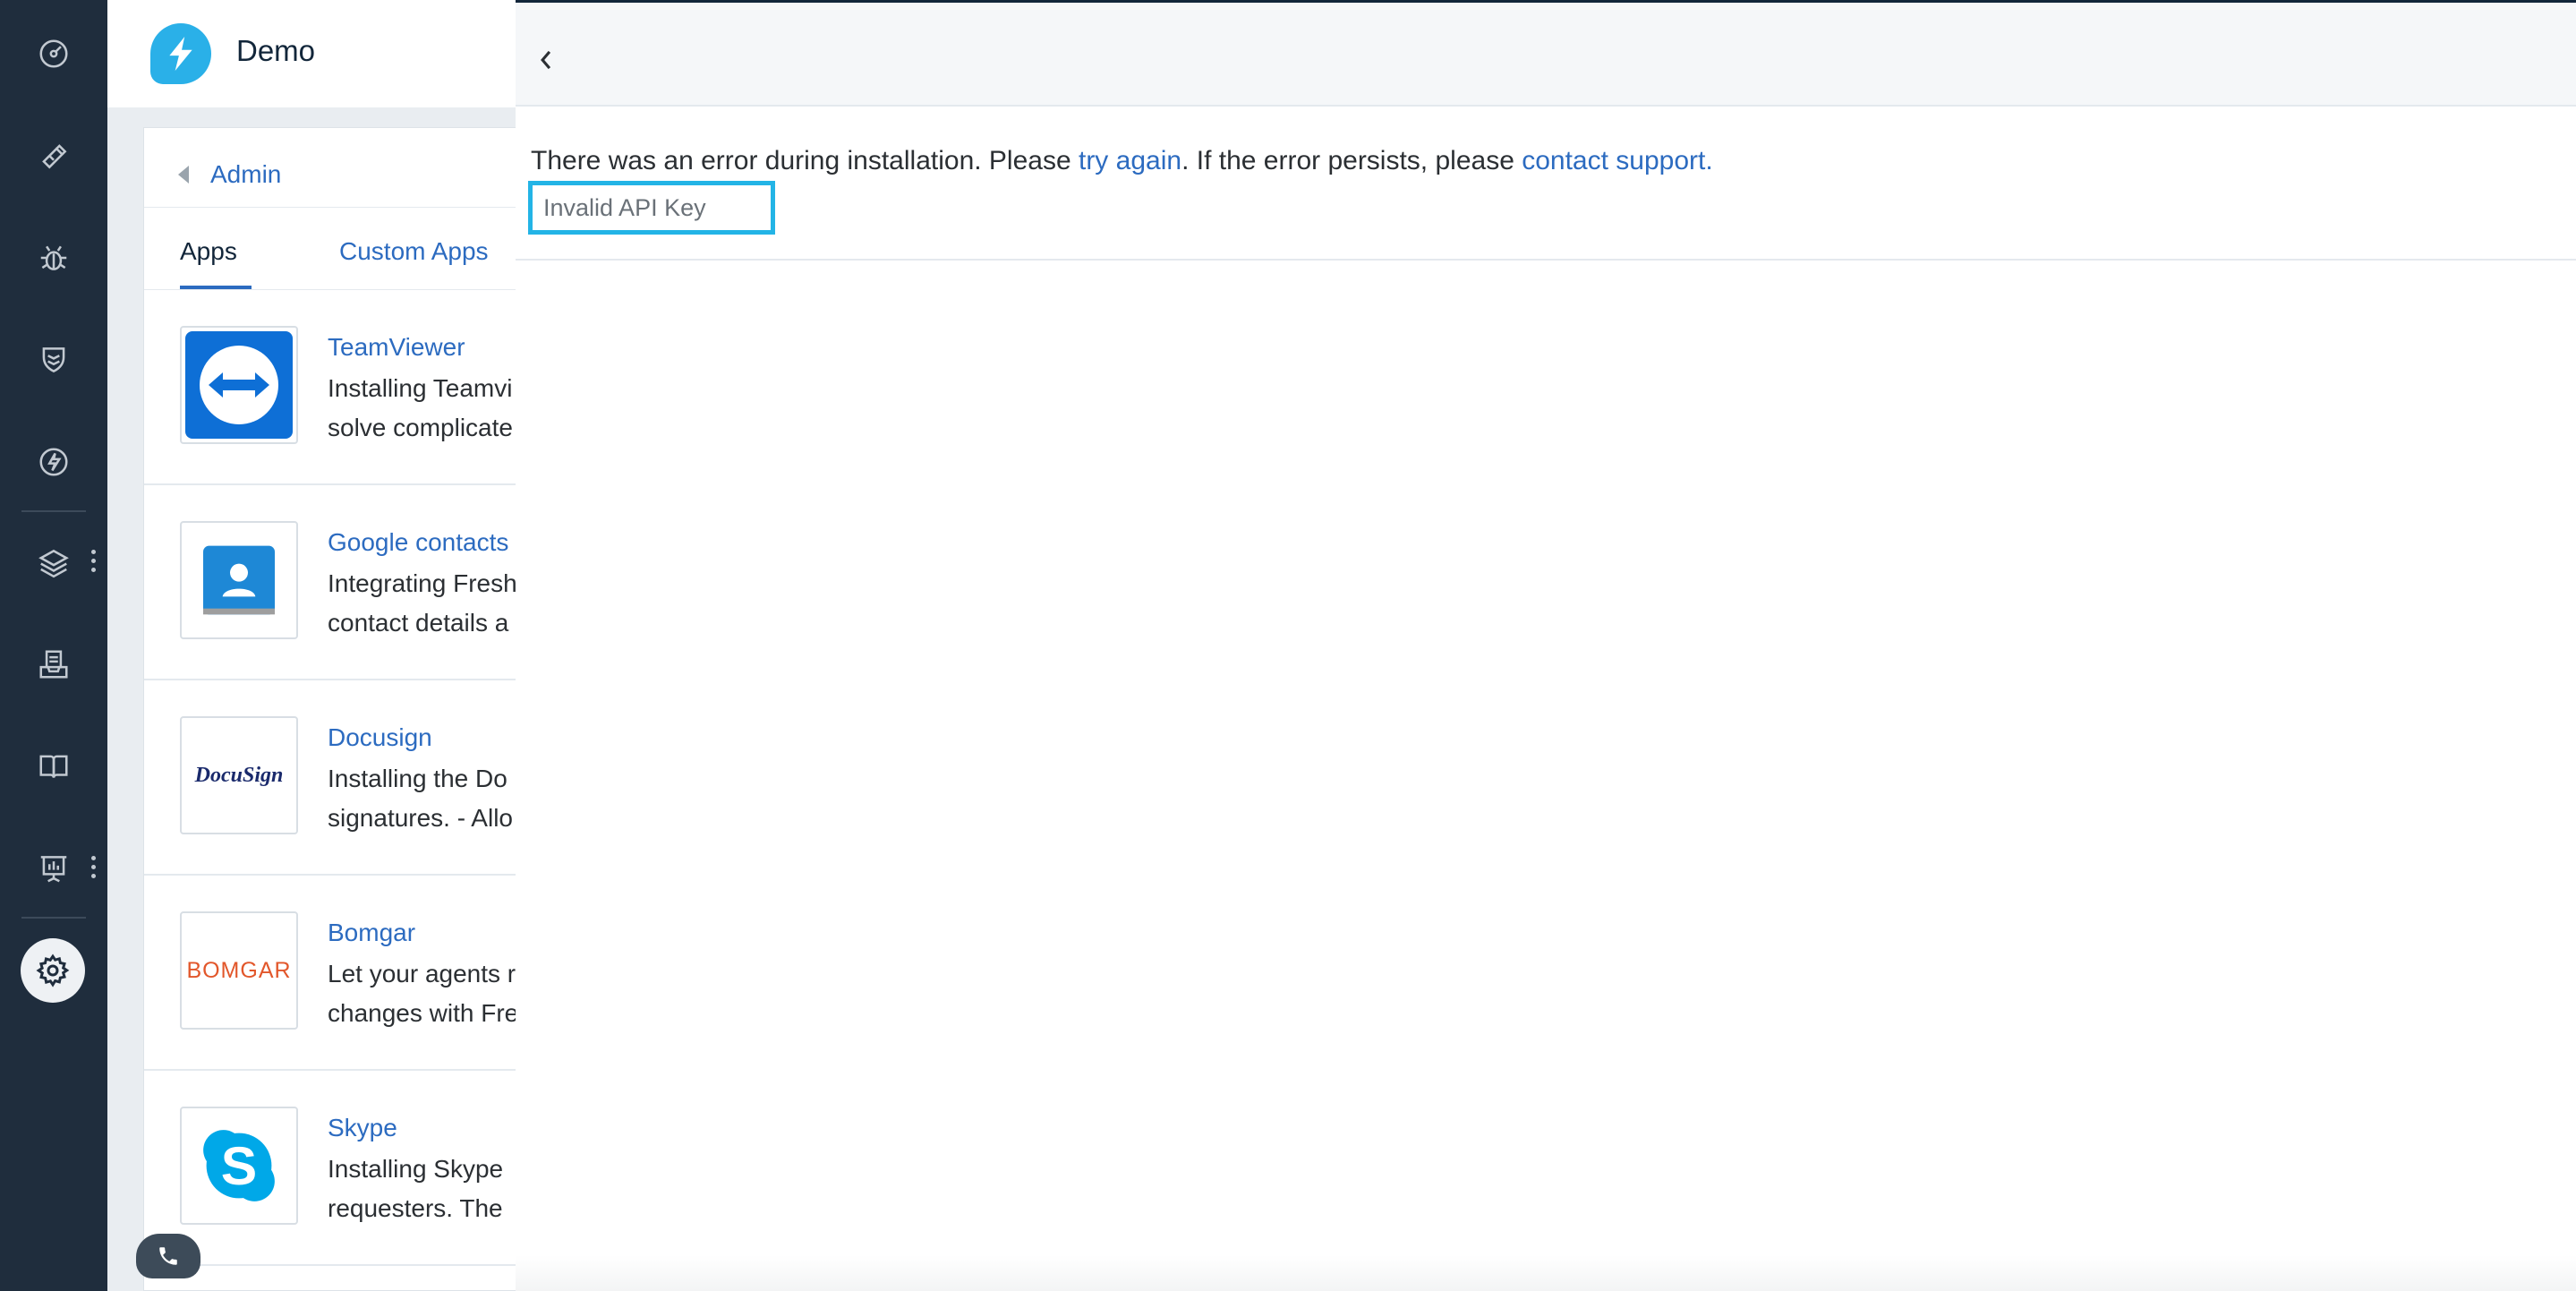 This screenshot has height=1291, width=2576. What do you see at coordinates (183, 175) in the screenshot?
I see `back-triangle-icon` at bounding box center [183, 175].